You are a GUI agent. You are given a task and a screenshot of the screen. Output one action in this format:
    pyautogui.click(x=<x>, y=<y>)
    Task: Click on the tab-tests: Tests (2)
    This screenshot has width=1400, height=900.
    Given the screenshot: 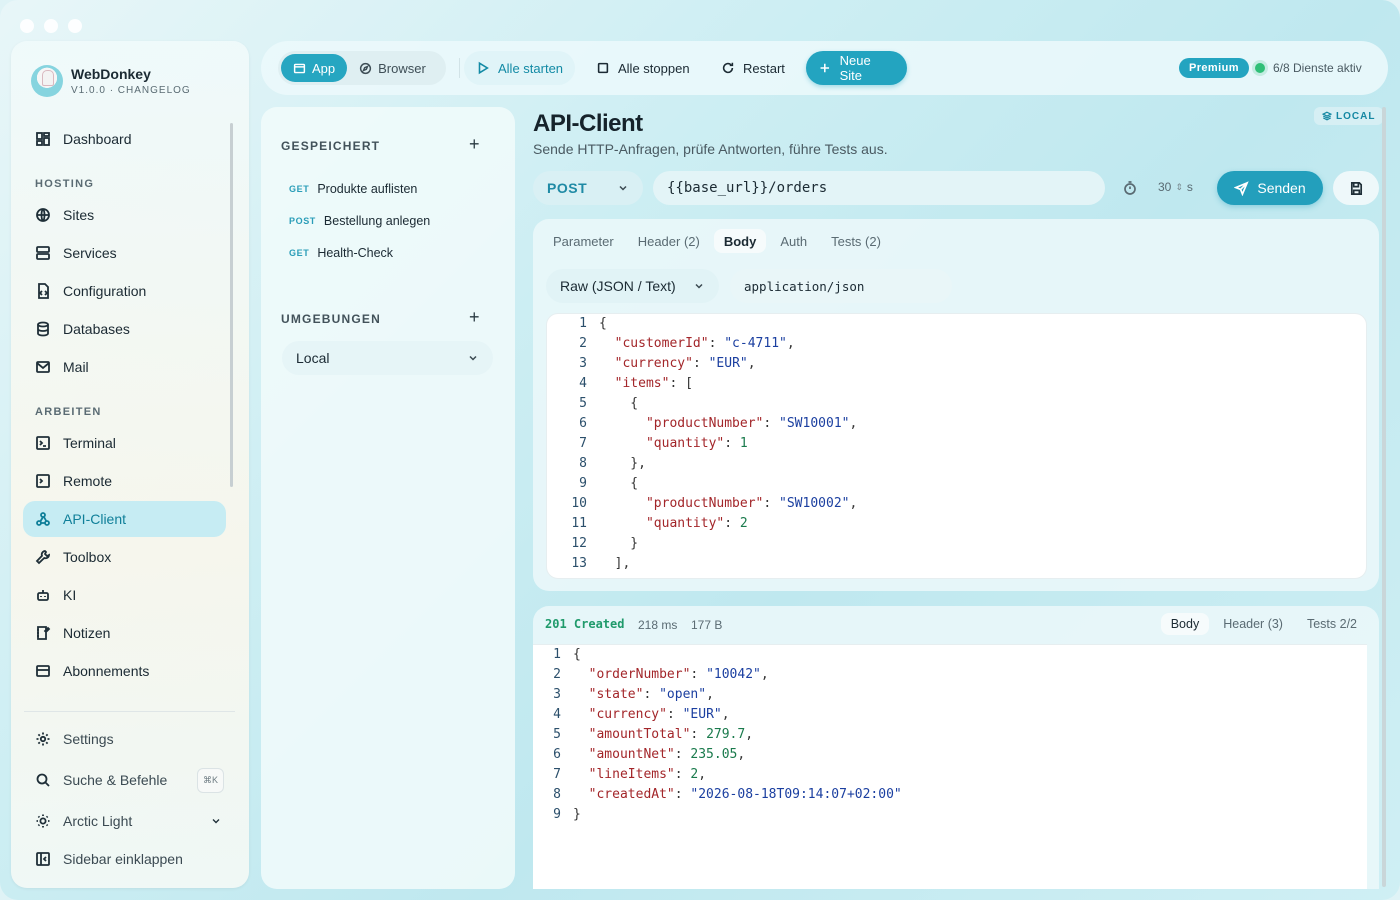 What is the action you would take?
    pyautogui.click(x=856, y=241)
    